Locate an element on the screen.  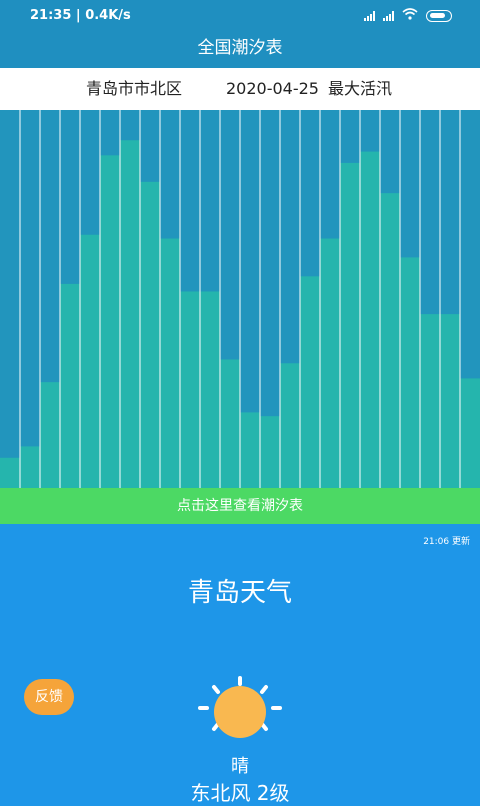
network-speed: 0.4K/s is located at coordinates (108, 15).